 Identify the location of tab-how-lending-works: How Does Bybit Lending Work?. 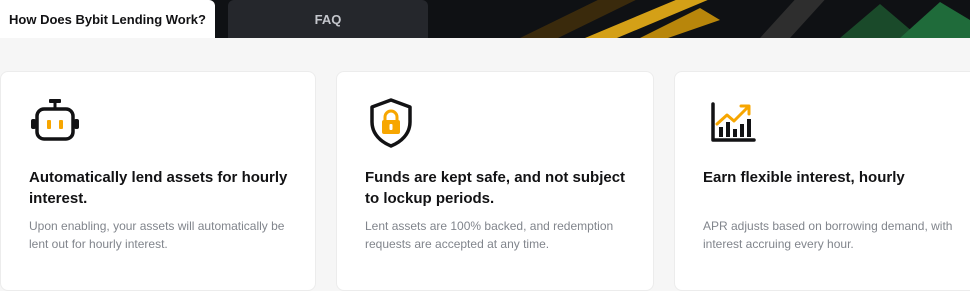
(107, 19).